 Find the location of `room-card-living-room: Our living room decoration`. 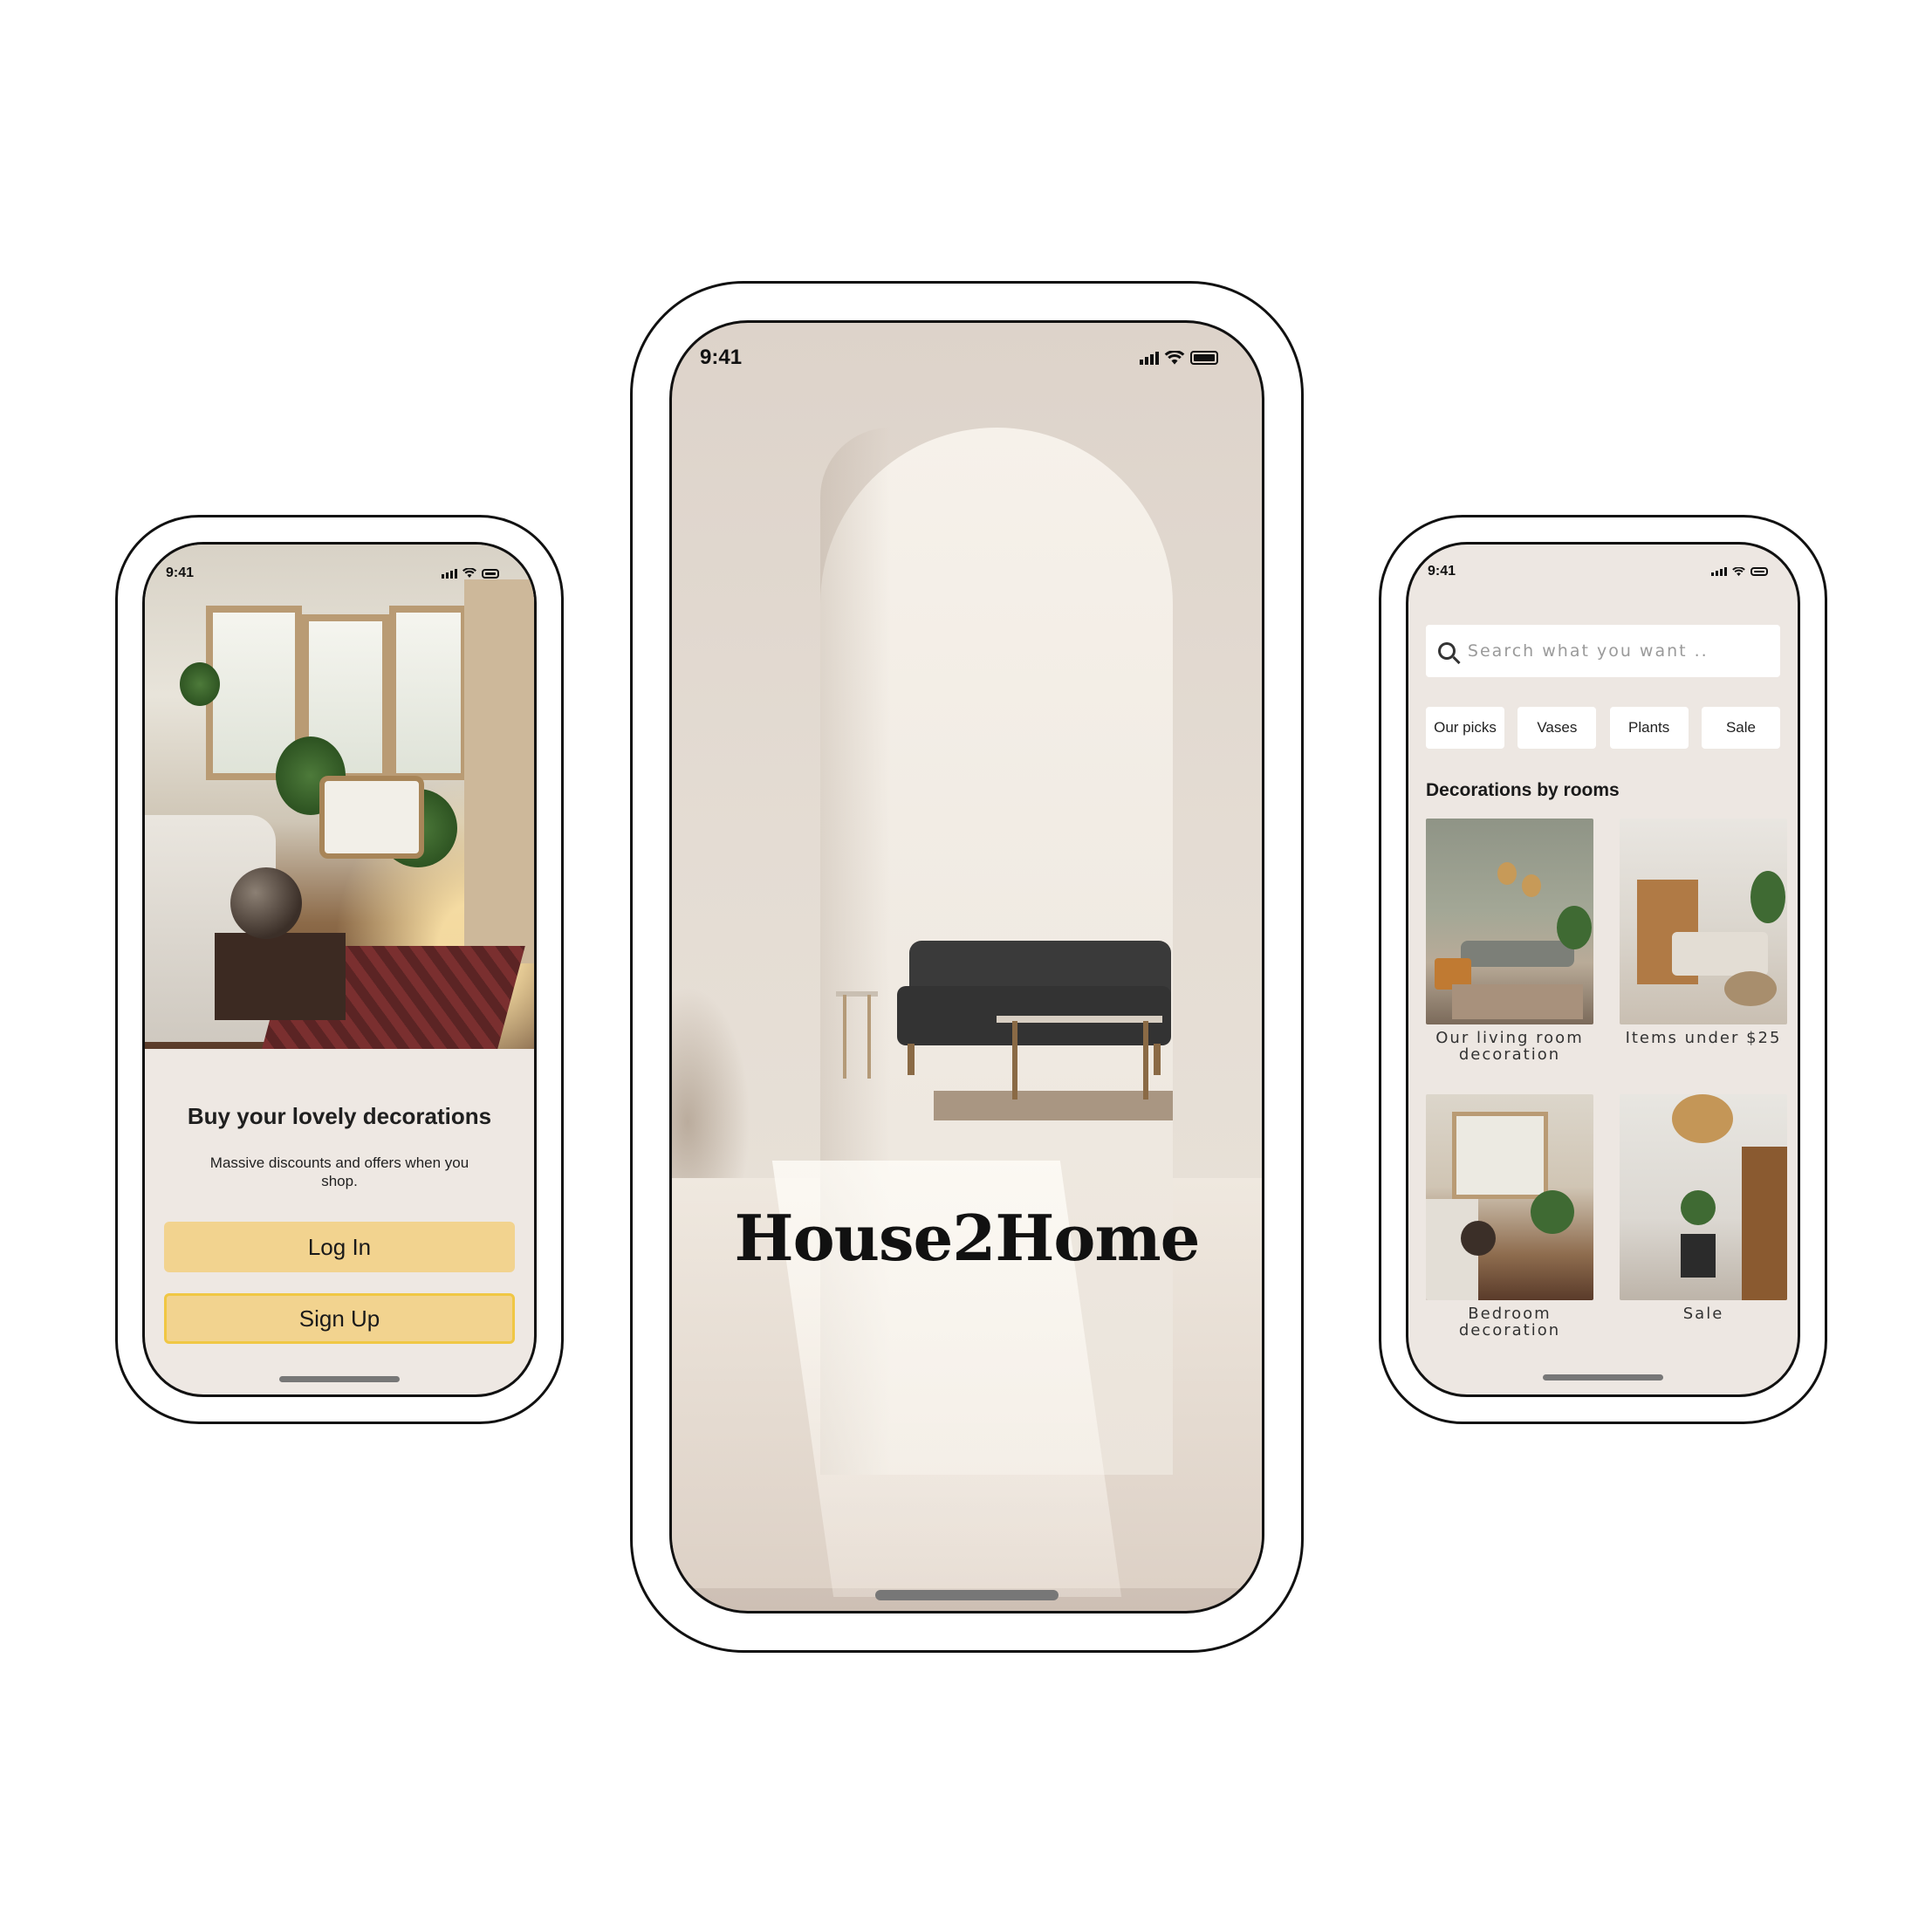

room-card-living-room: Our living room decoration is located at coordinates (1509, 941).